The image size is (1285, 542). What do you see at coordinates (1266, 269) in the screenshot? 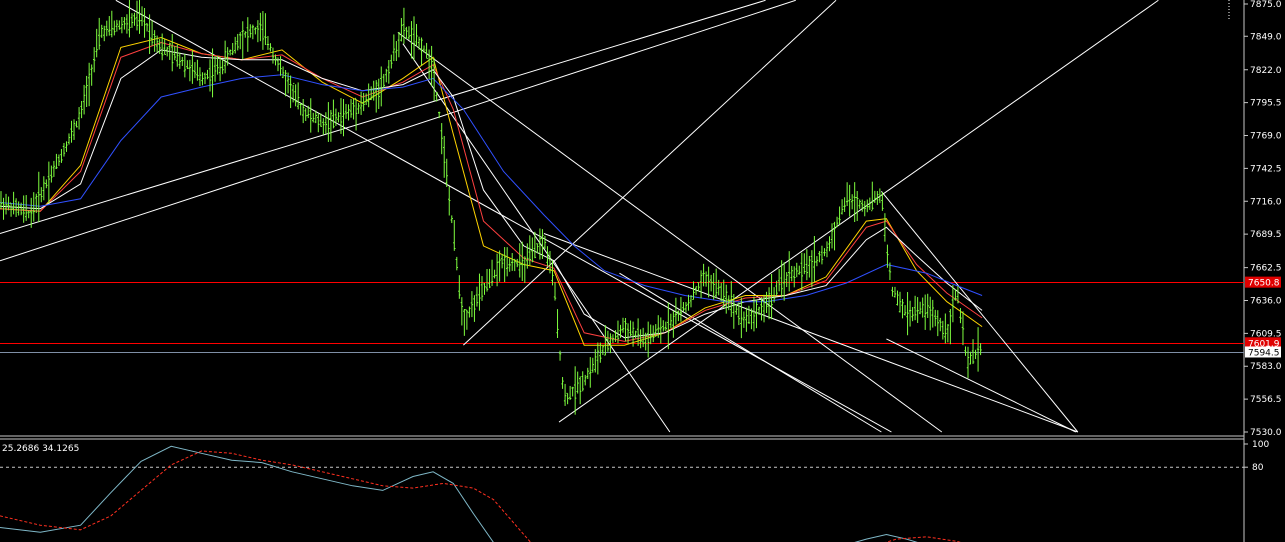
I see `y-tick-label: 7662.5` at bounding box center [1266, 269].